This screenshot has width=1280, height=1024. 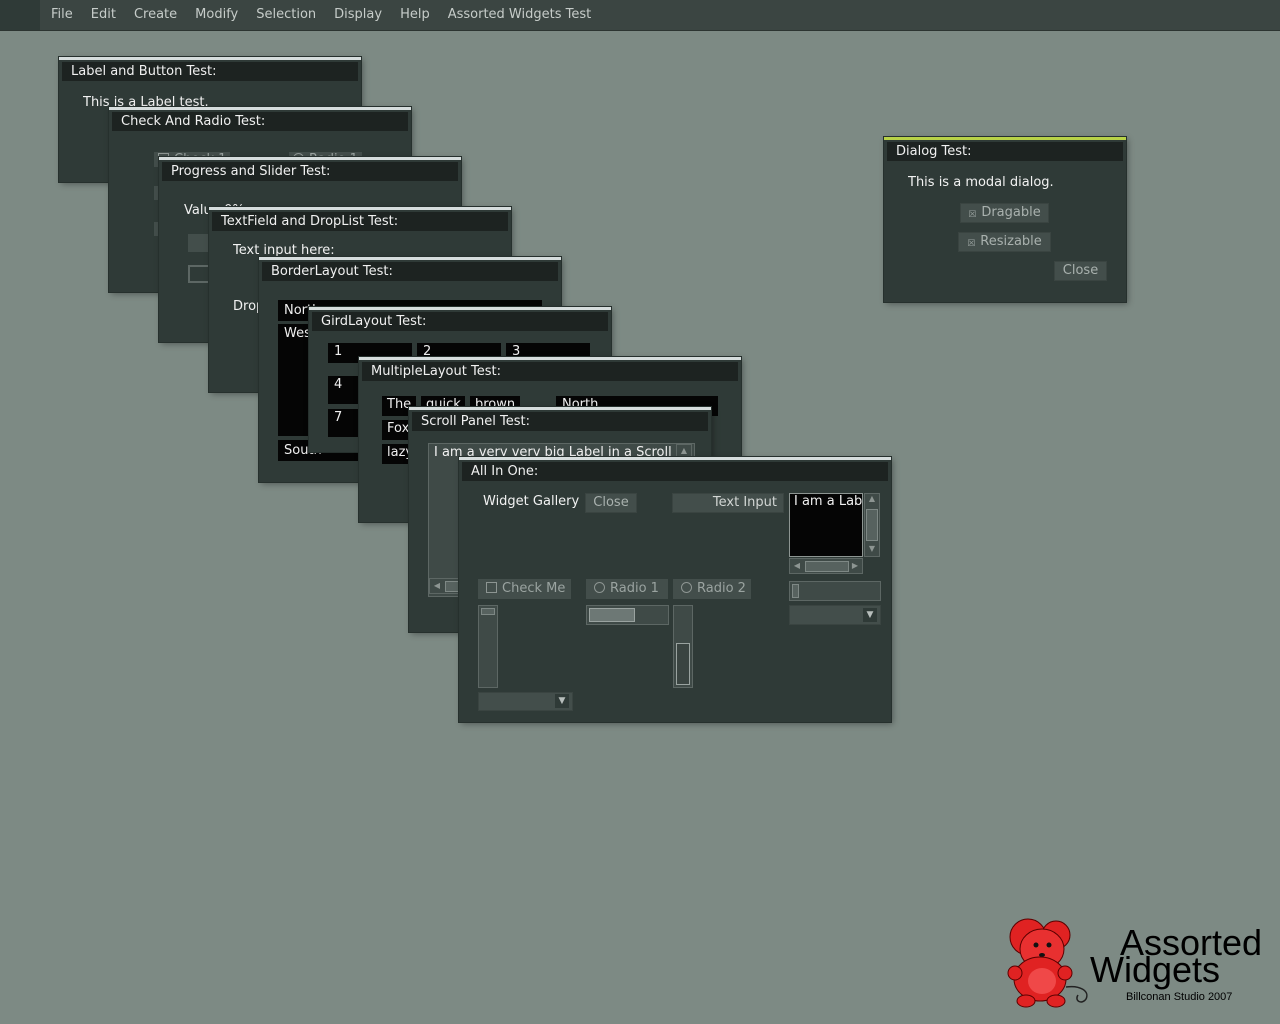 What do you see at coordinates (286, 15) in the screenshot?
I see `menu-selection: Selection` at bounding box center [286, 15].